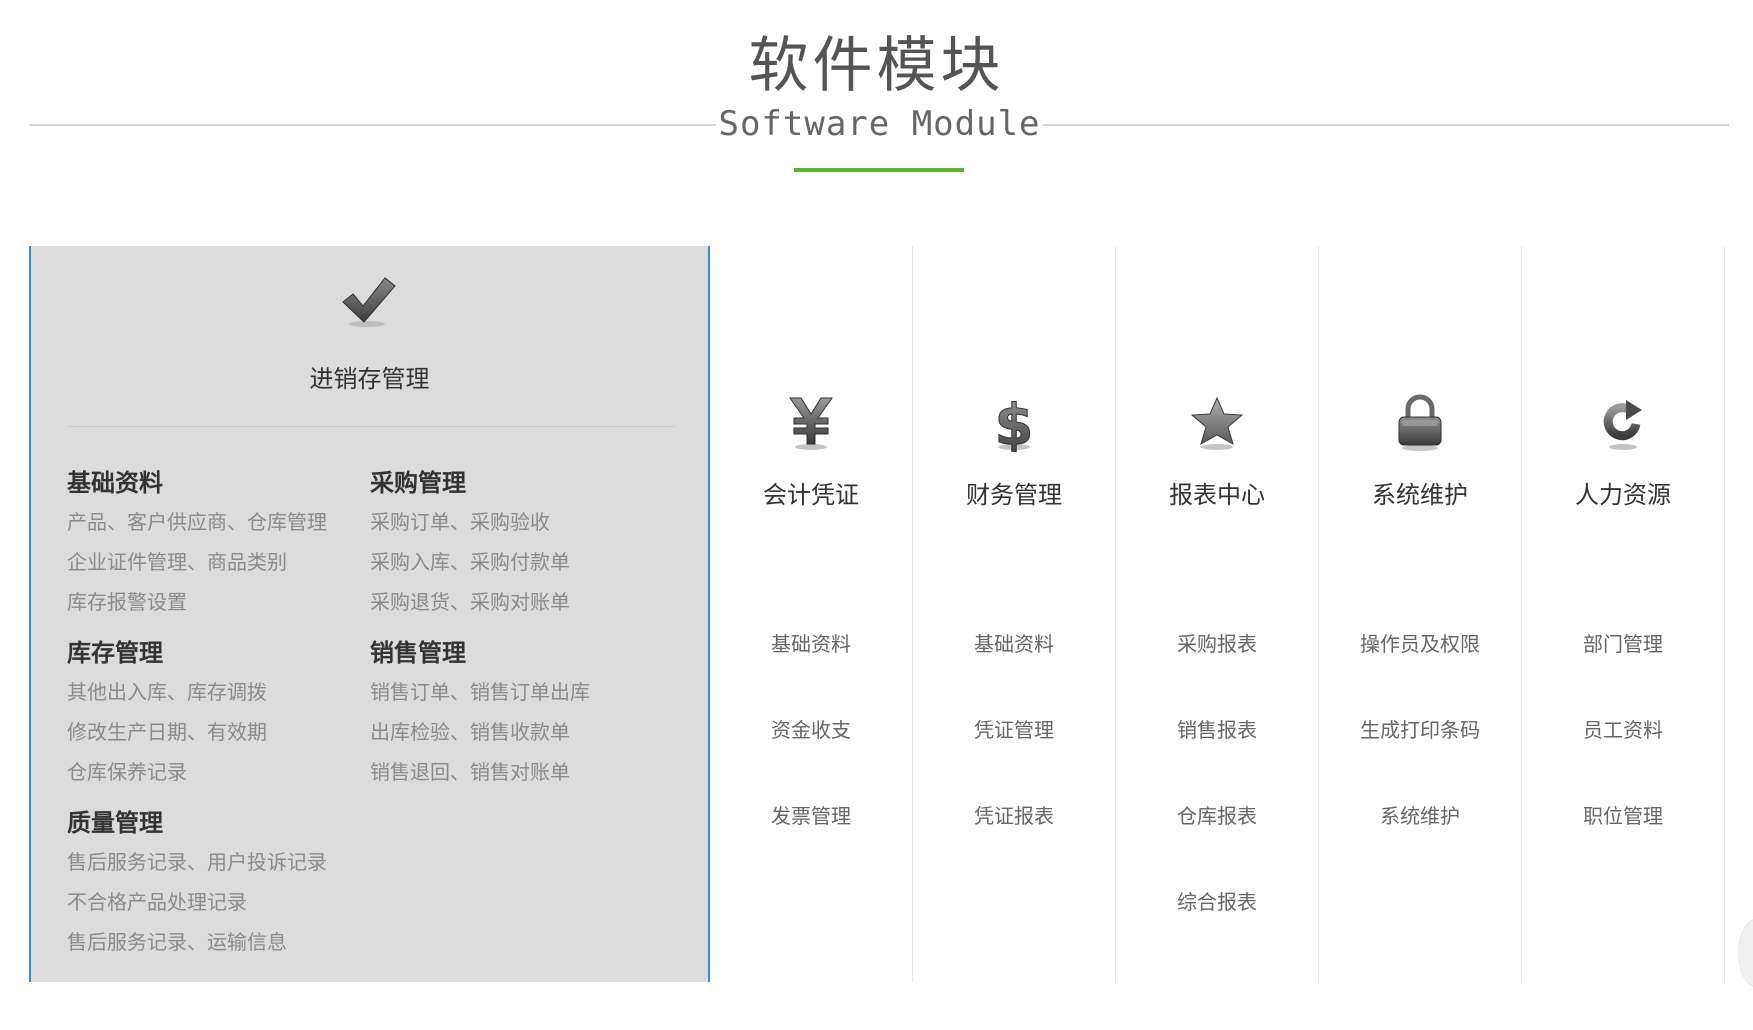 The width and height of the screenshot is (1753, 1030). I want to click on module-item-list: 采购报表 销售报表 仓库报表 综合报表, so click(1217, 798).